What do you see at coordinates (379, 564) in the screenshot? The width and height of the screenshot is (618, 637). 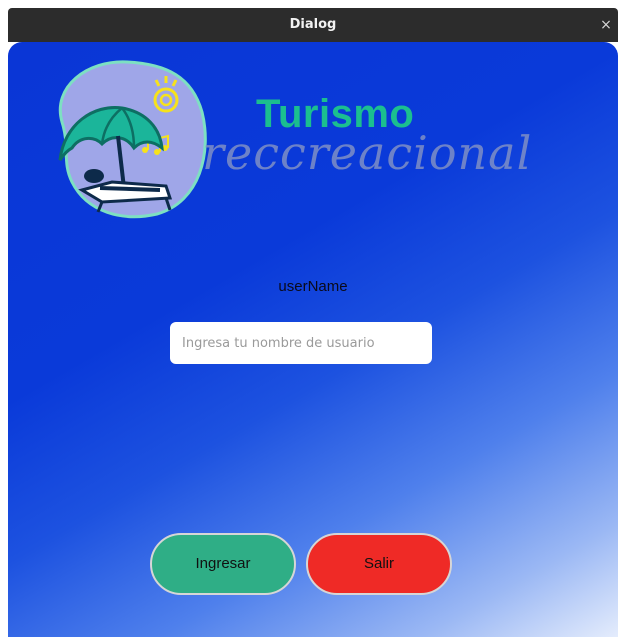 I see `salir-button: Salir` at bounding box center [379, 564].